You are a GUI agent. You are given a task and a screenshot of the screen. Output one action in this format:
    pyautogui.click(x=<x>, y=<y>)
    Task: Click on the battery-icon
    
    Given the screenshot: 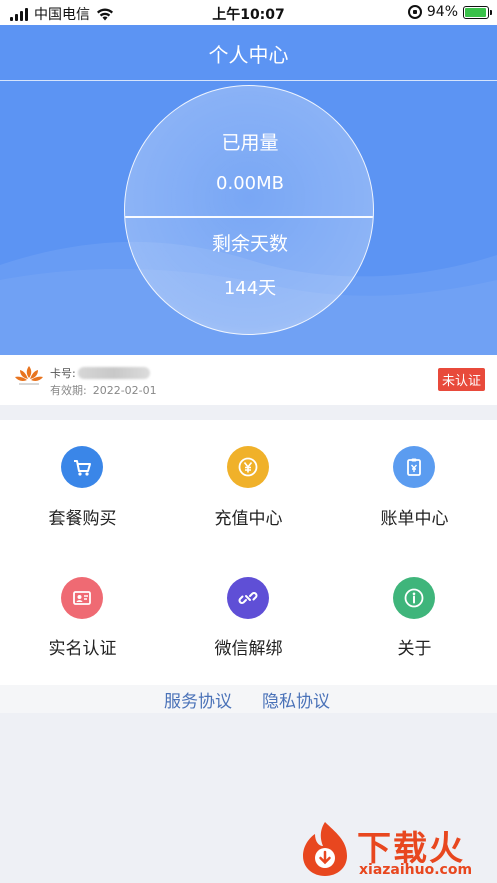 What is the action you would take?
    pyautogui.click(x=477, y=12)
    